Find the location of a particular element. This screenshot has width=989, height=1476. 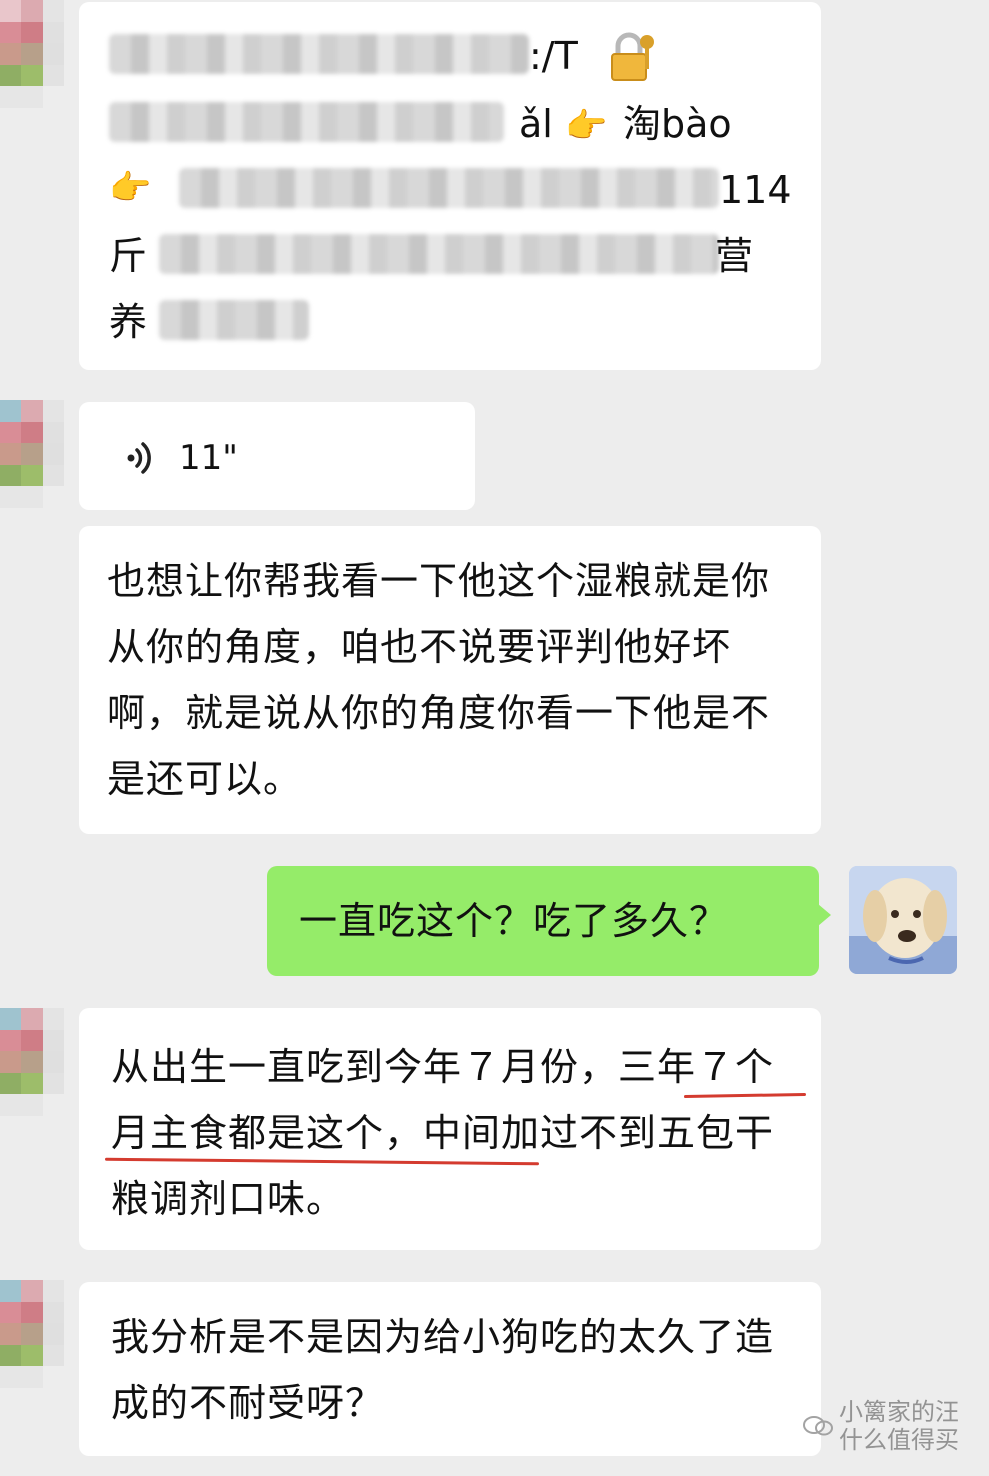

voice-message: 11" is located at coordinates (277, 456).